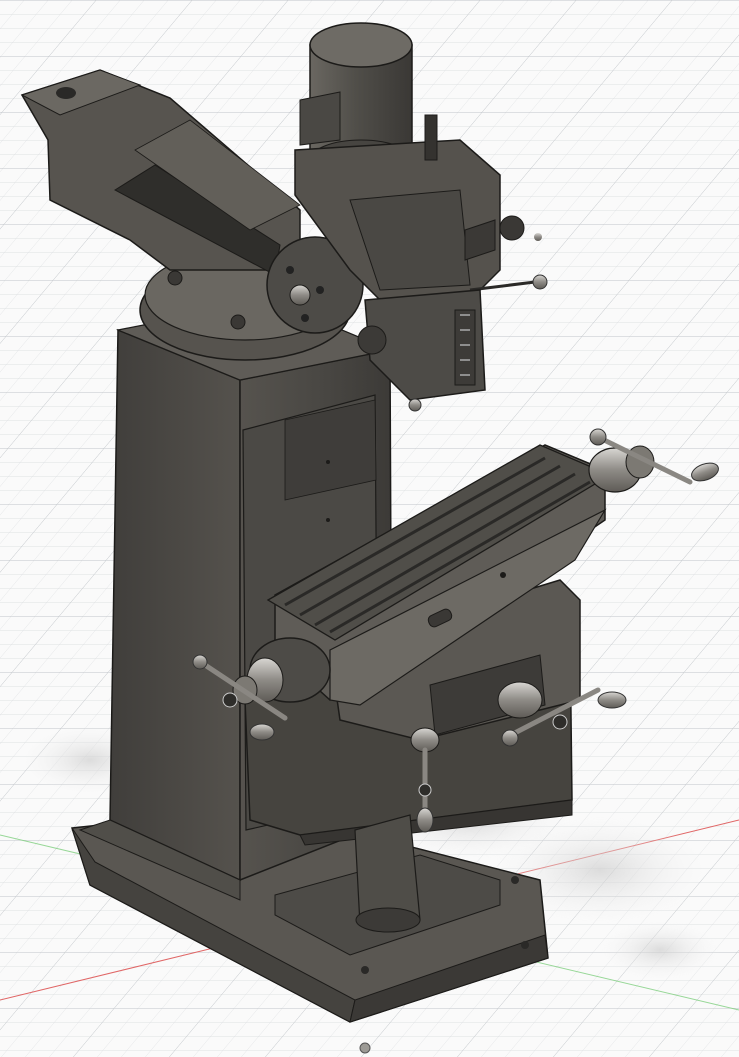 The width and height of the screenshot is (739, 1057). Describe the element at coordinates (512, 228) in the screenshot. I see `fine-feed-handwheel` at that location.